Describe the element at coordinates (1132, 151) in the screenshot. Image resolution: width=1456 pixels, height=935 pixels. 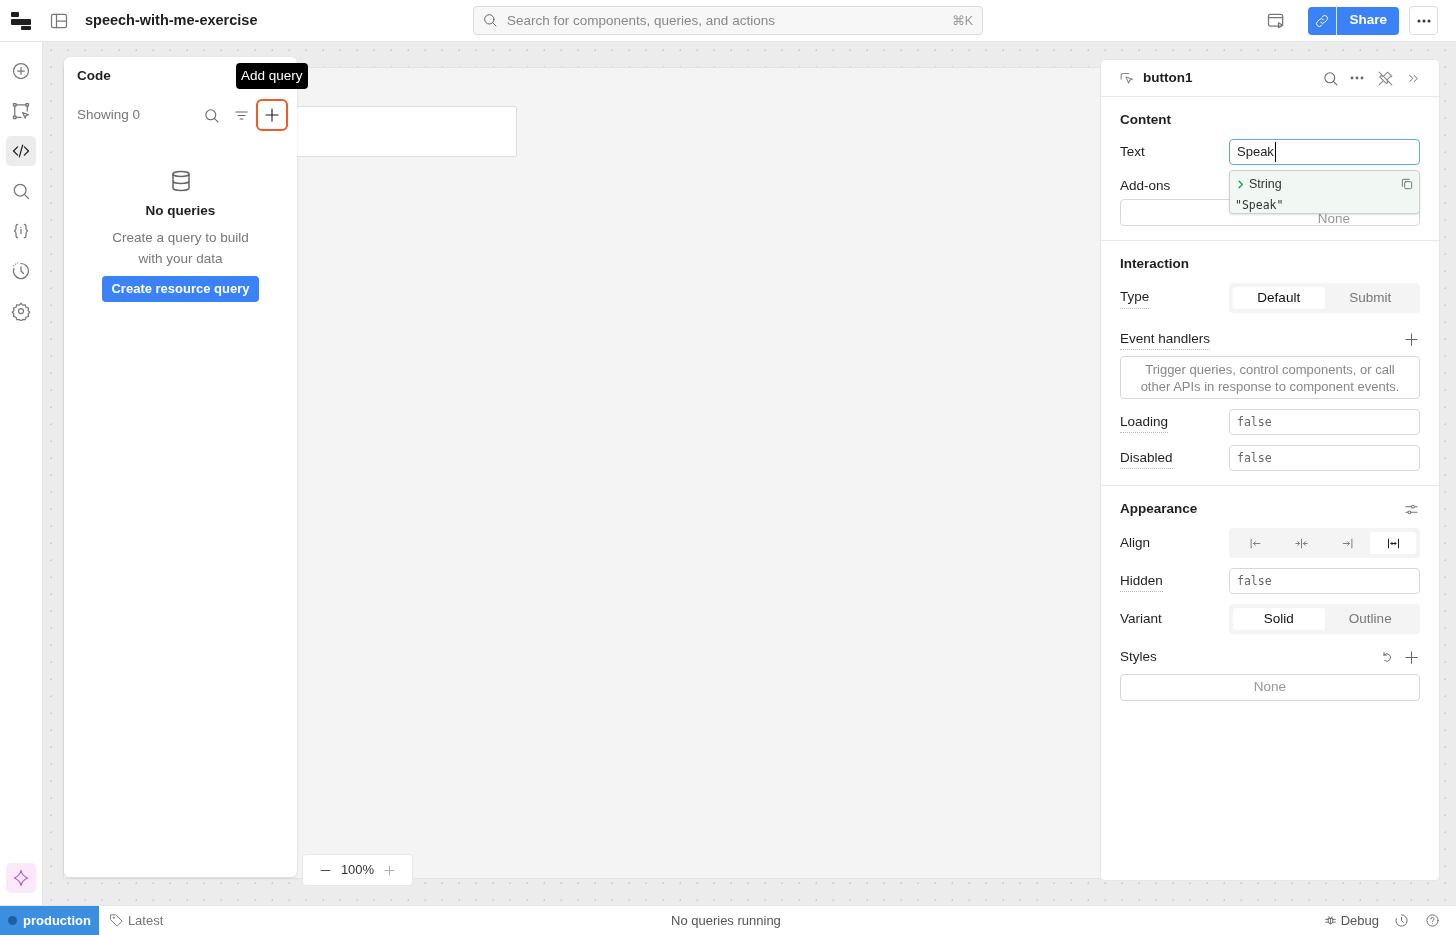
I see `field-label: Text` at that location.